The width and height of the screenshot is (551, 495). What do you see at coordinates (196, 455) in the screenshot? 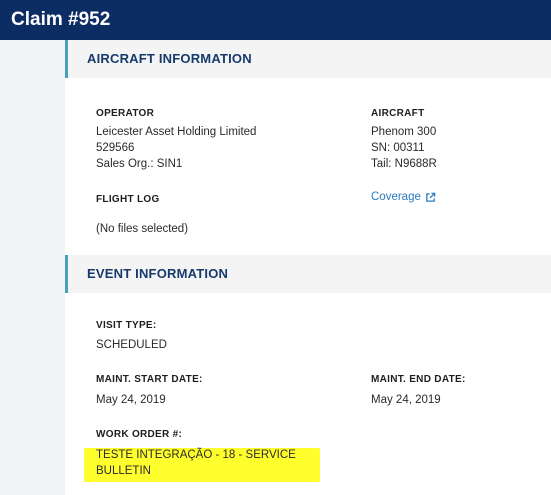
I see `work-order-value-line-1: TESTE INTEGRAÇÃO - 18 - SERVICE` at bounding box center [196, 455].